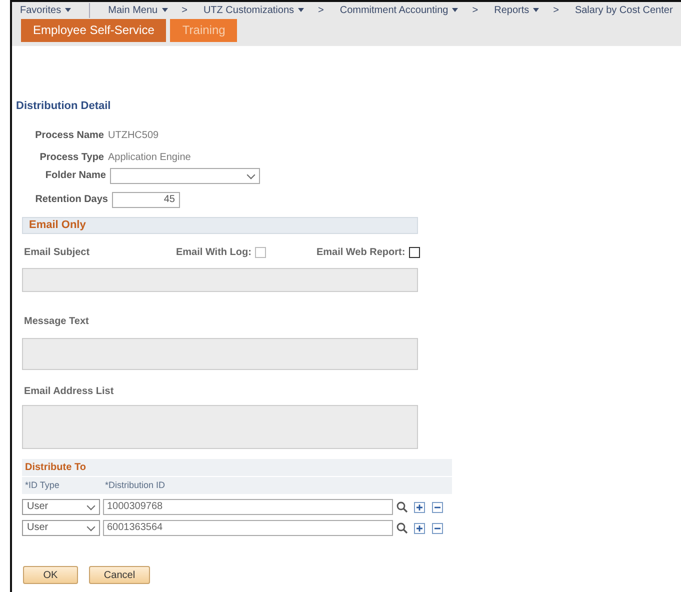 The height and width of the screenshot is (592, 681). I want to click on field-label: Email Address List, so click(69, 391).